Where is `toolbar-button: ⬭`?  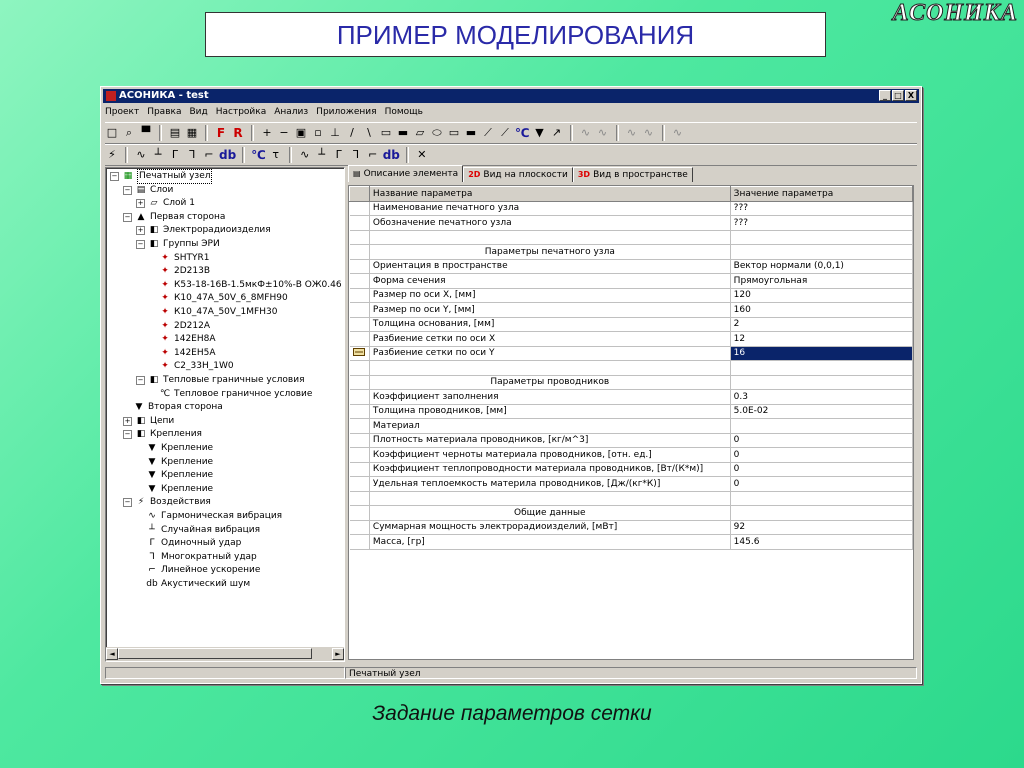
toolbar-button: ⬭ is located at coordinates (437, 133).